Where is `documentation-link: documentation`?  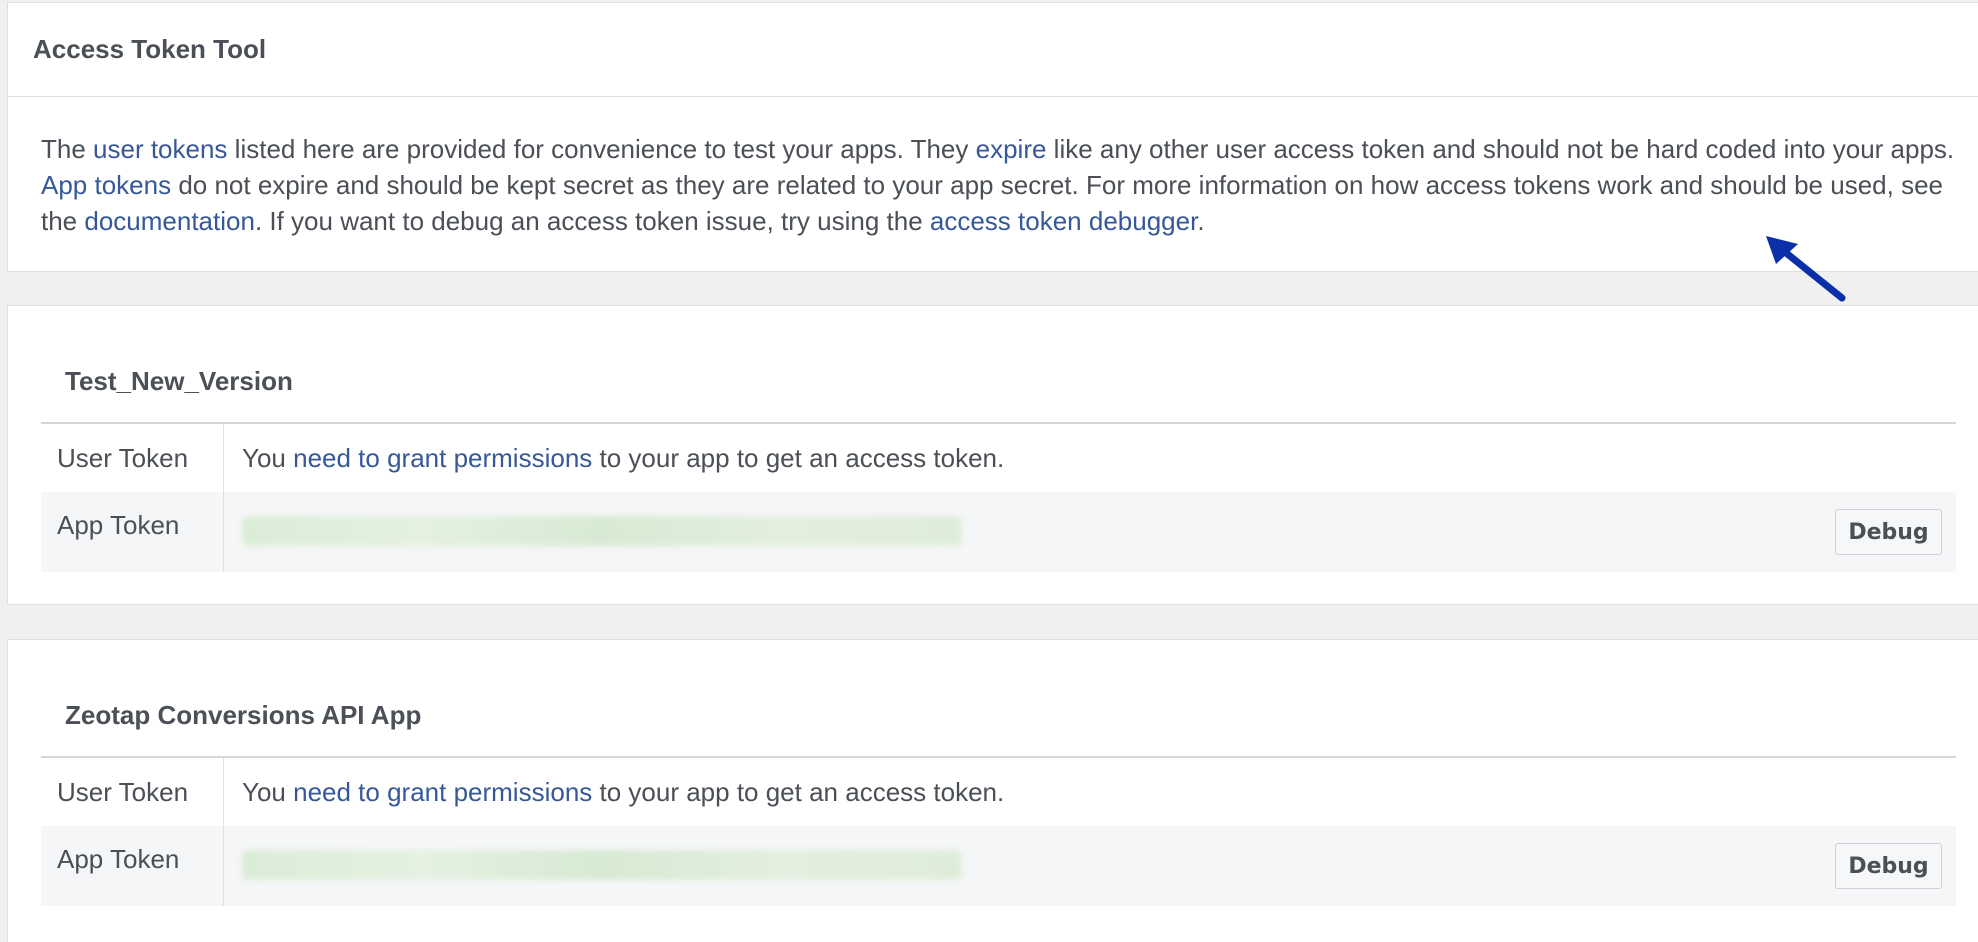
documentation-link: documentation is located at coordinates (169, 221).